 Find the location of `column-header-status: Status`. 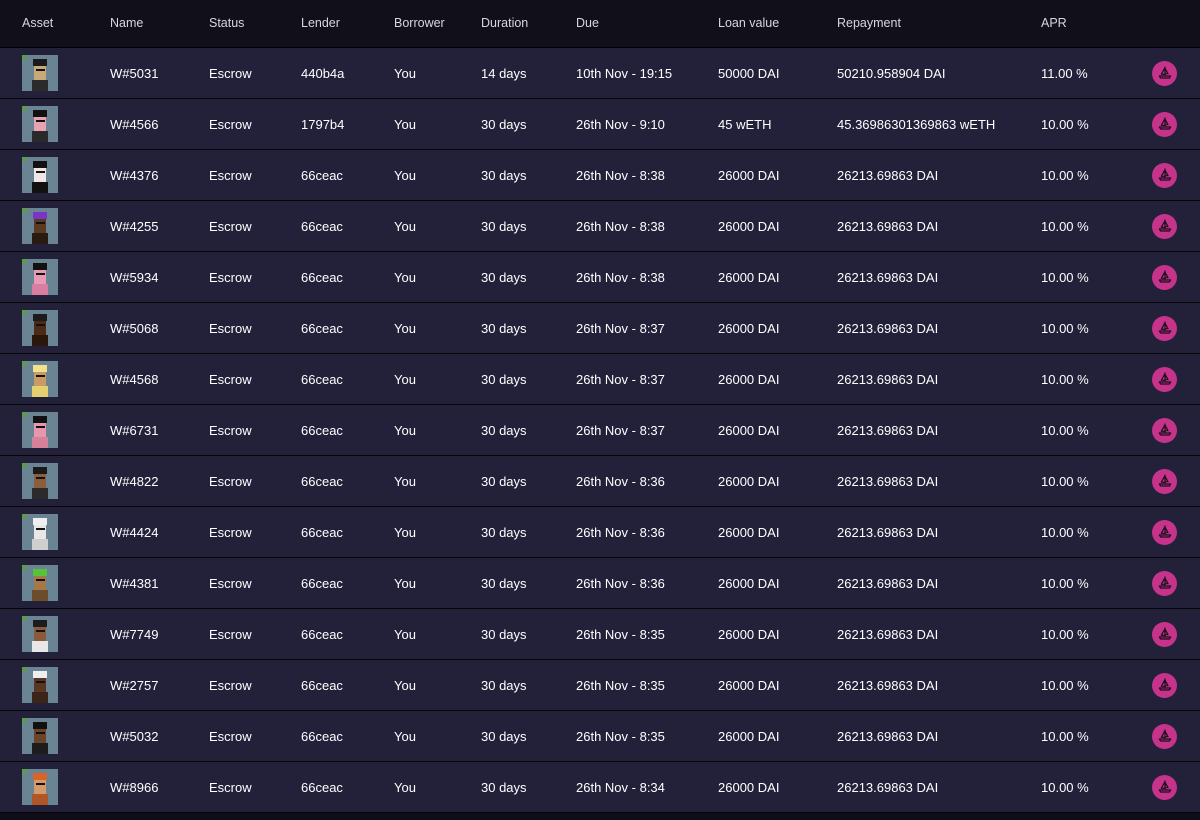

column-header-status: Status is located at coordinates (226, 23).